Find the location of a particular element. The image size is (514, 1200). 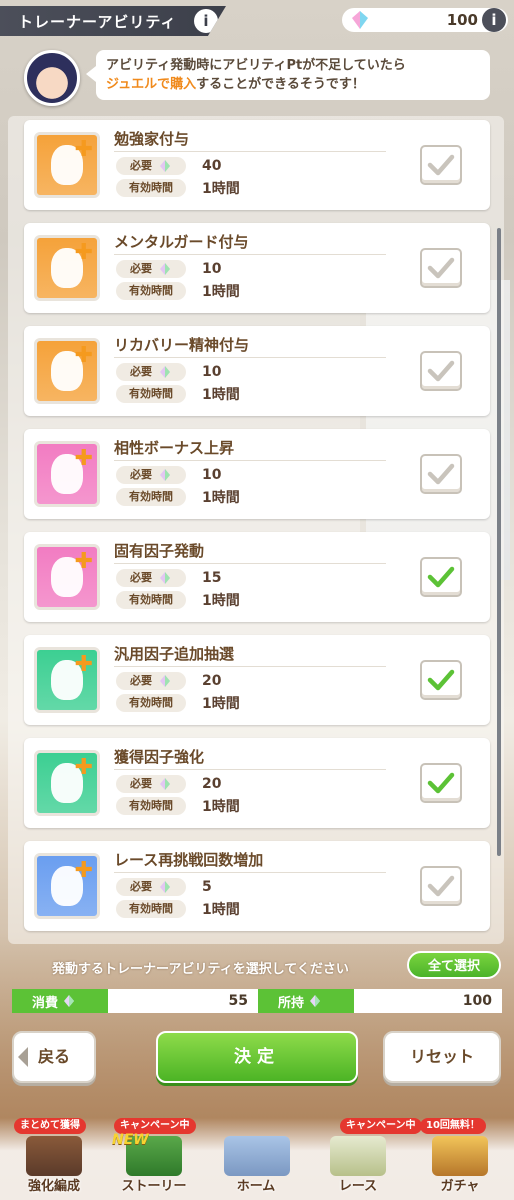

cost-row: 必要 5 is located at coordinates (164, 887).